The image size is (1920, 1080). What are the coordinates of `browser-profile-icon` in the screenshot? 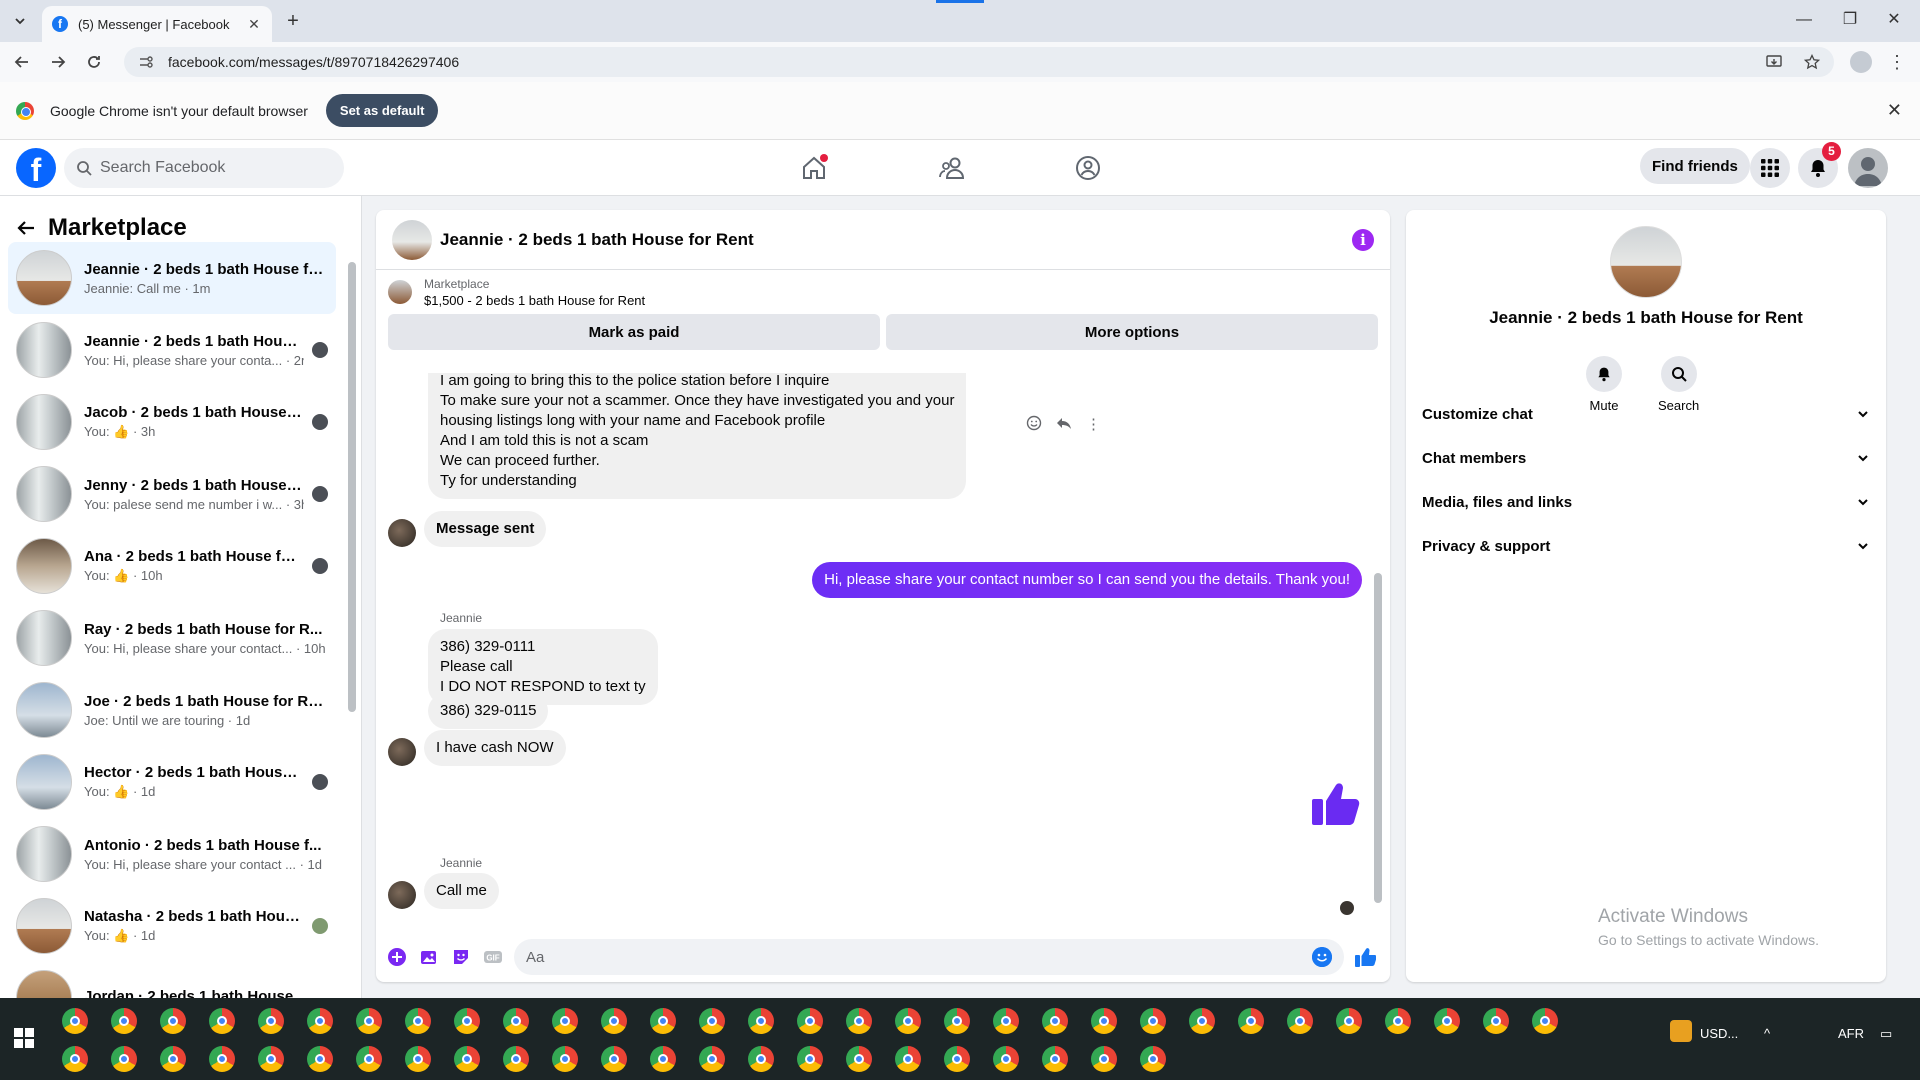 It's located at (1861, 62).